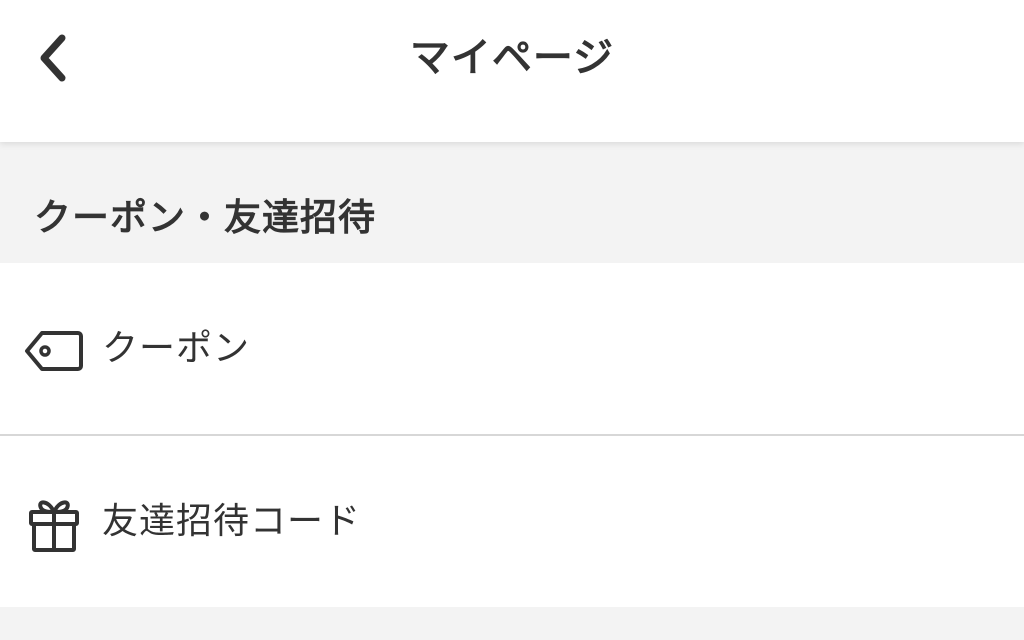 The width and height of the screenshot is (1024, 640). Describe the element at coordinates (205, 217) in the screenshot. I see `section-title: クーポン・友達招待` at that location.